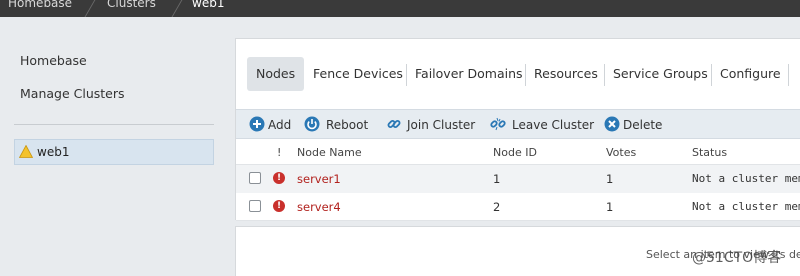 The width and height of the screenshot is (800, 276). What do you see at coordinates (257, 124) in the screenshot?
I see `add-icon` at bounding box center [257, 124].